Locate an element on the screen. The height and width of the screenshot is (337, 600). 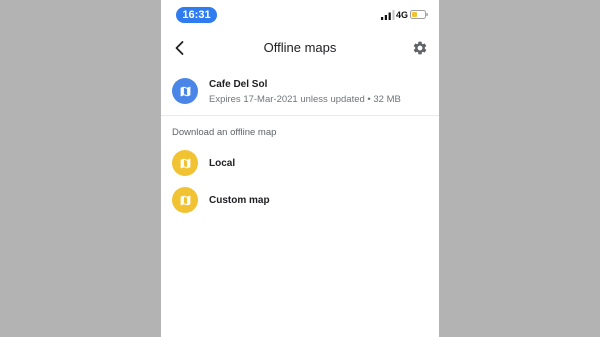
saved-map-badge is located at coordinates (185, 91).